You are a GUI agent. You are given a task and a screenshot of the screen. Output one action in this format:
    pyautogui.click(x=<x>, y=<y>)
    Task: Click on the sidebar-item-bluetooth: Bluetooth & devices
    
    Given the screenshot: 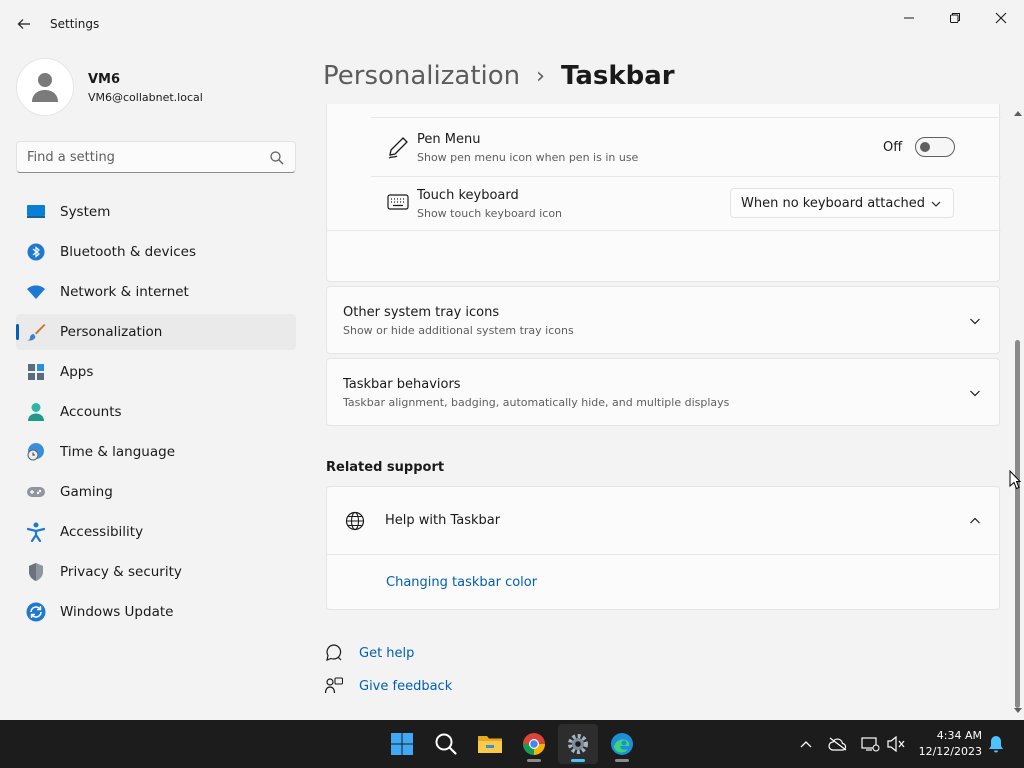 What is the action you would take?
    pyautogui.click(x=156, y=252)
    